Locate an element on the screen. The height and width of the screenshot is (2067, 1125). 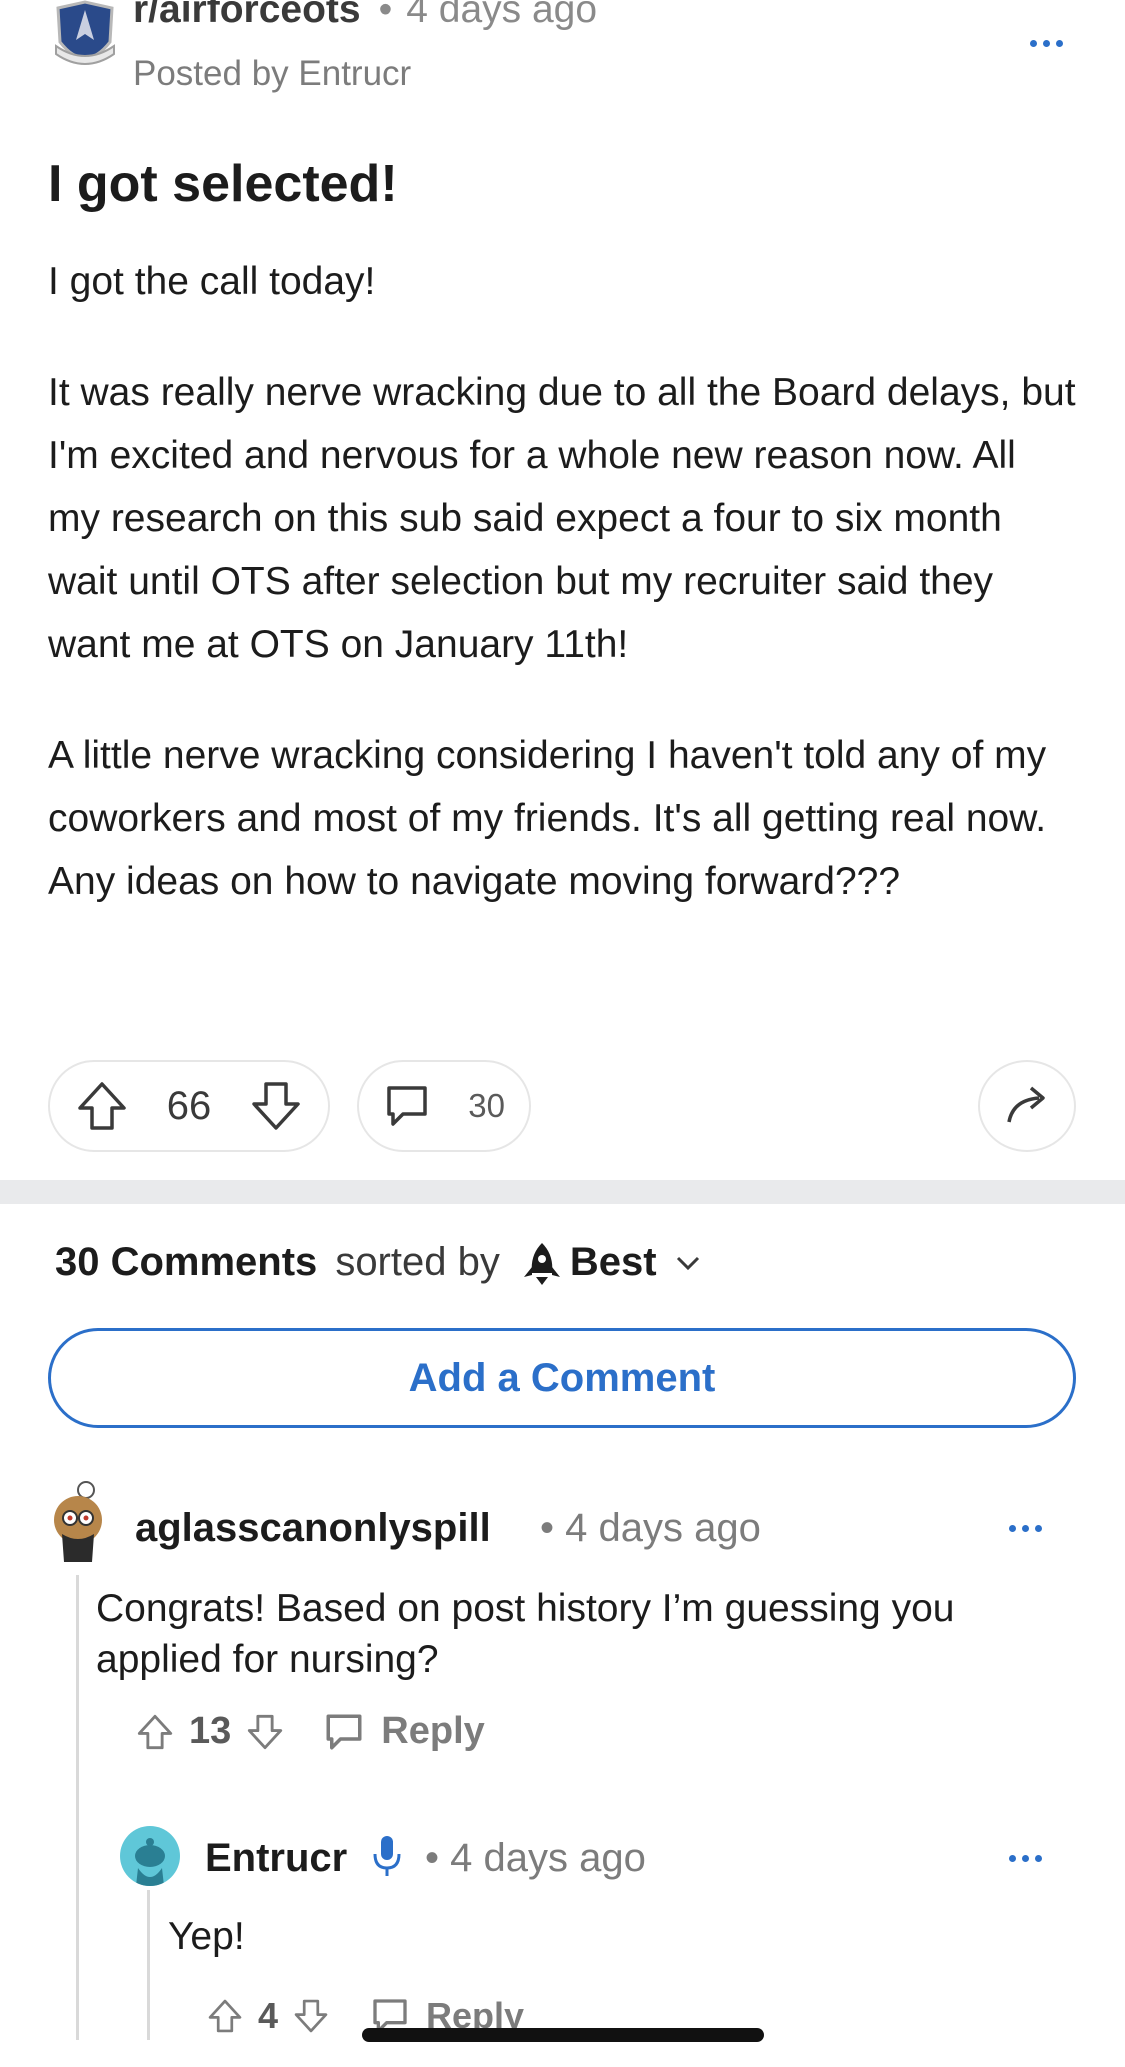
post-header: r/airforceots • 4 days ago is located at coordinates (365, 16).